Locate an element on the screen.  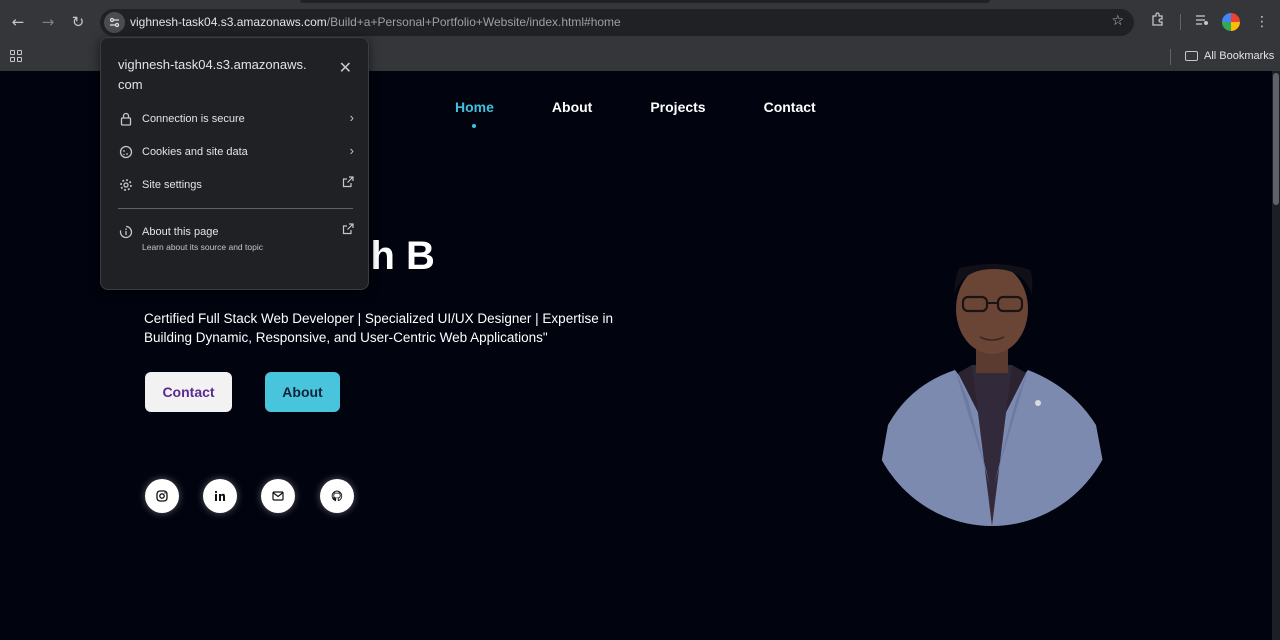
profile-photo is located at coordinates (992, 395).